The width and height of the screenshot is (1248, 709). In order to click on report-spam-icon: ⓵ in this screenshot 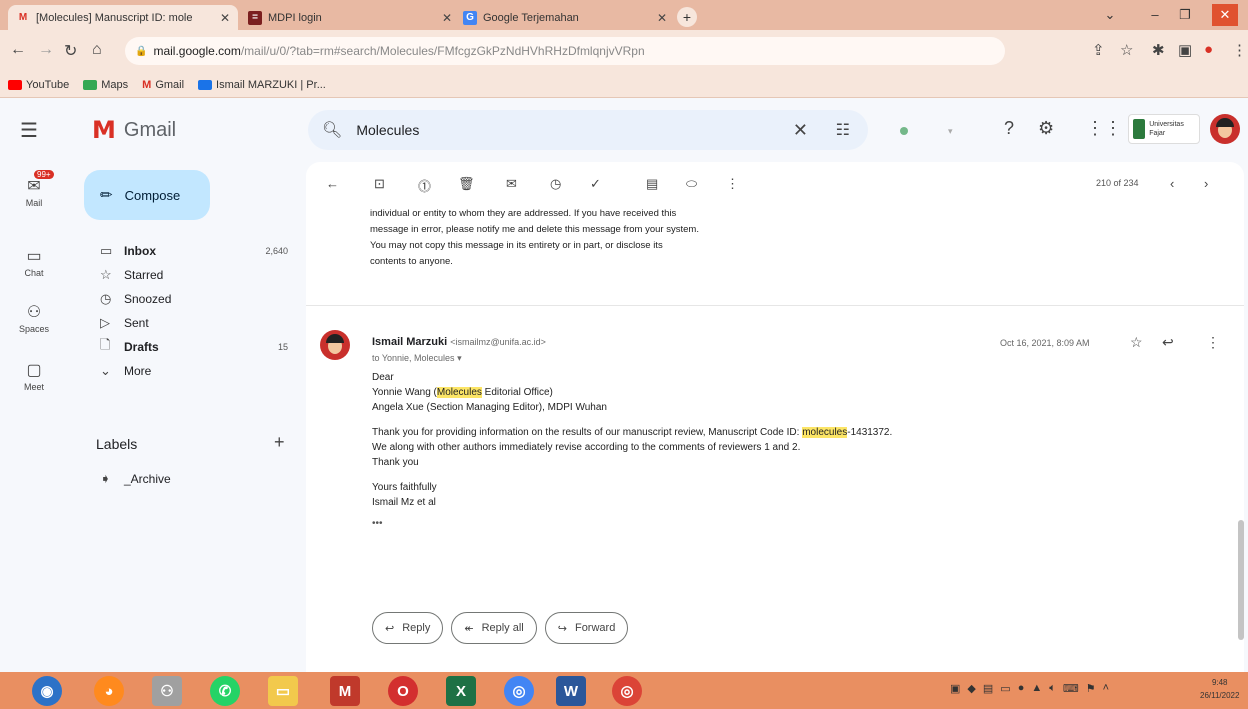, I will do `click(424, 185)`.